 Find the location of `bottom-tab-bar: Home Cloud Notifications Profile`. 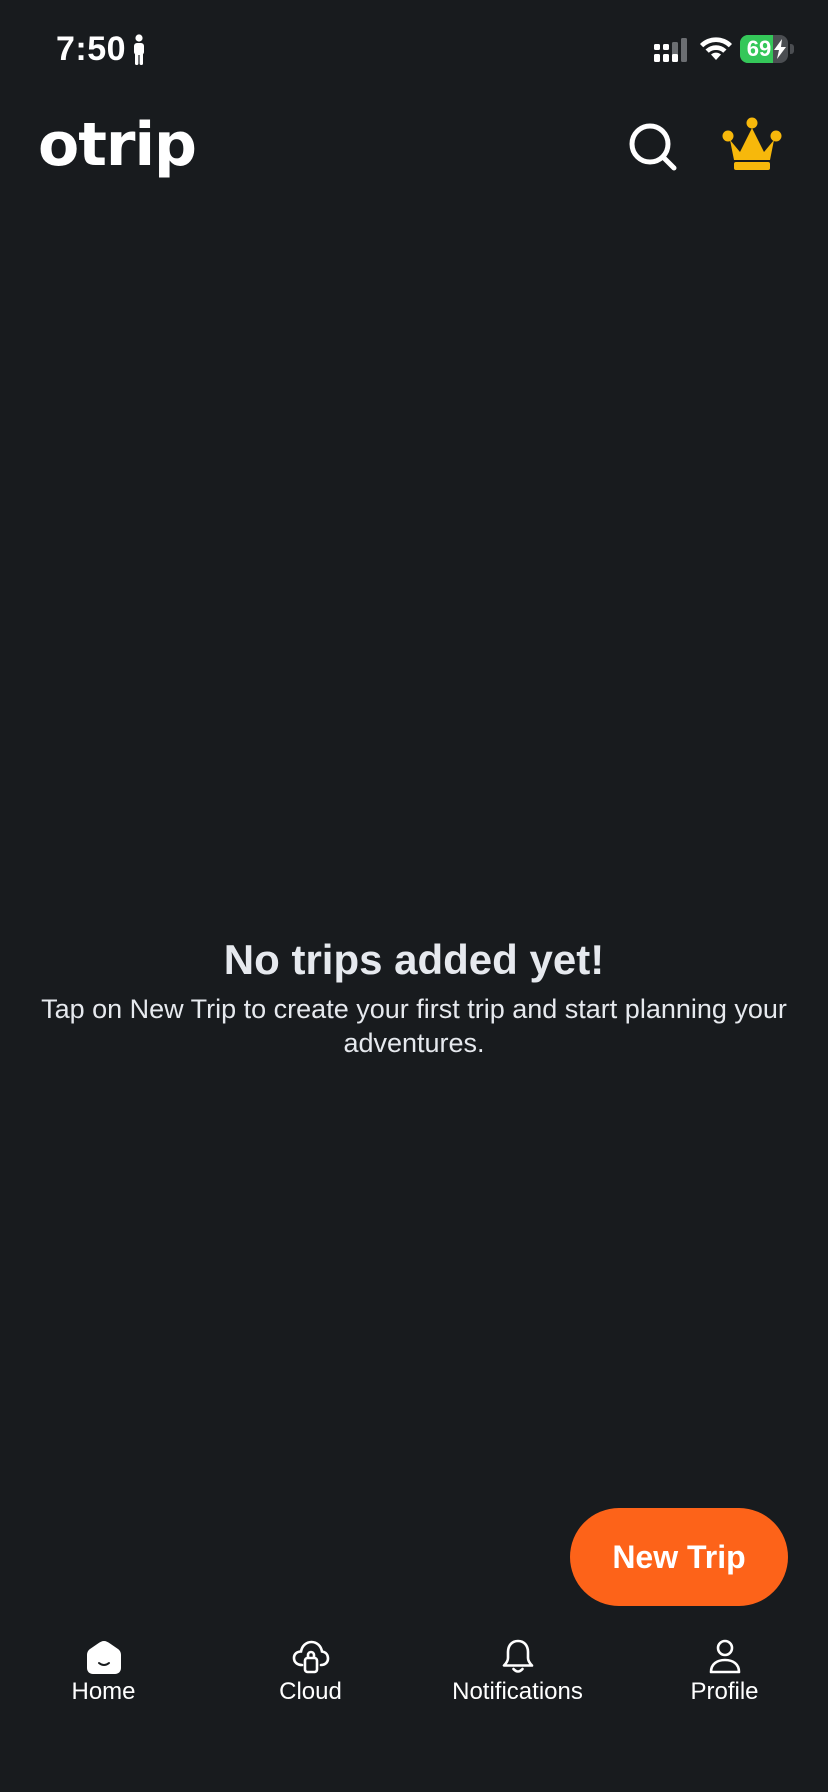

bottom-tab-bar: Home Cloud Notifications Profile is located at coordinates (414, 1680).